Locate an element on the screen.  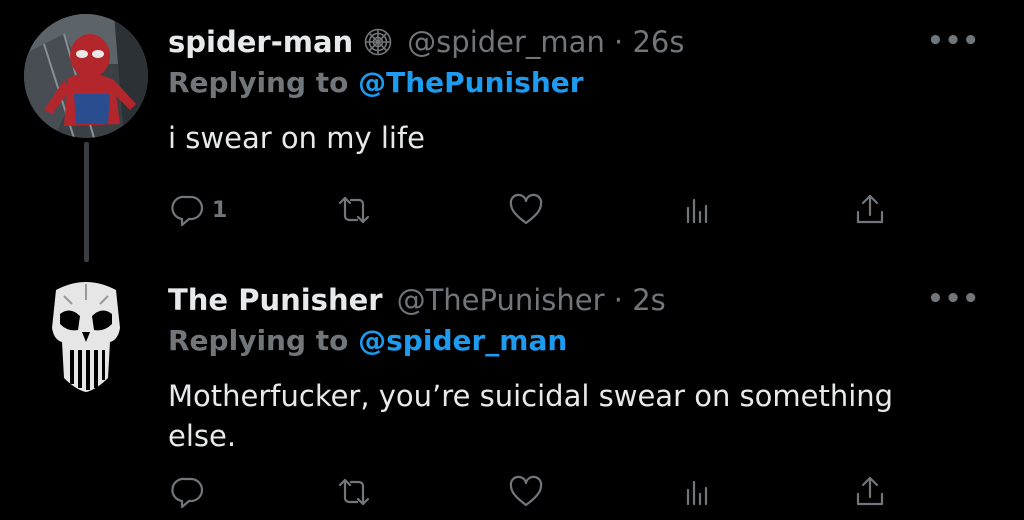
display-name: spider-man is located at coordinates (260, 42).